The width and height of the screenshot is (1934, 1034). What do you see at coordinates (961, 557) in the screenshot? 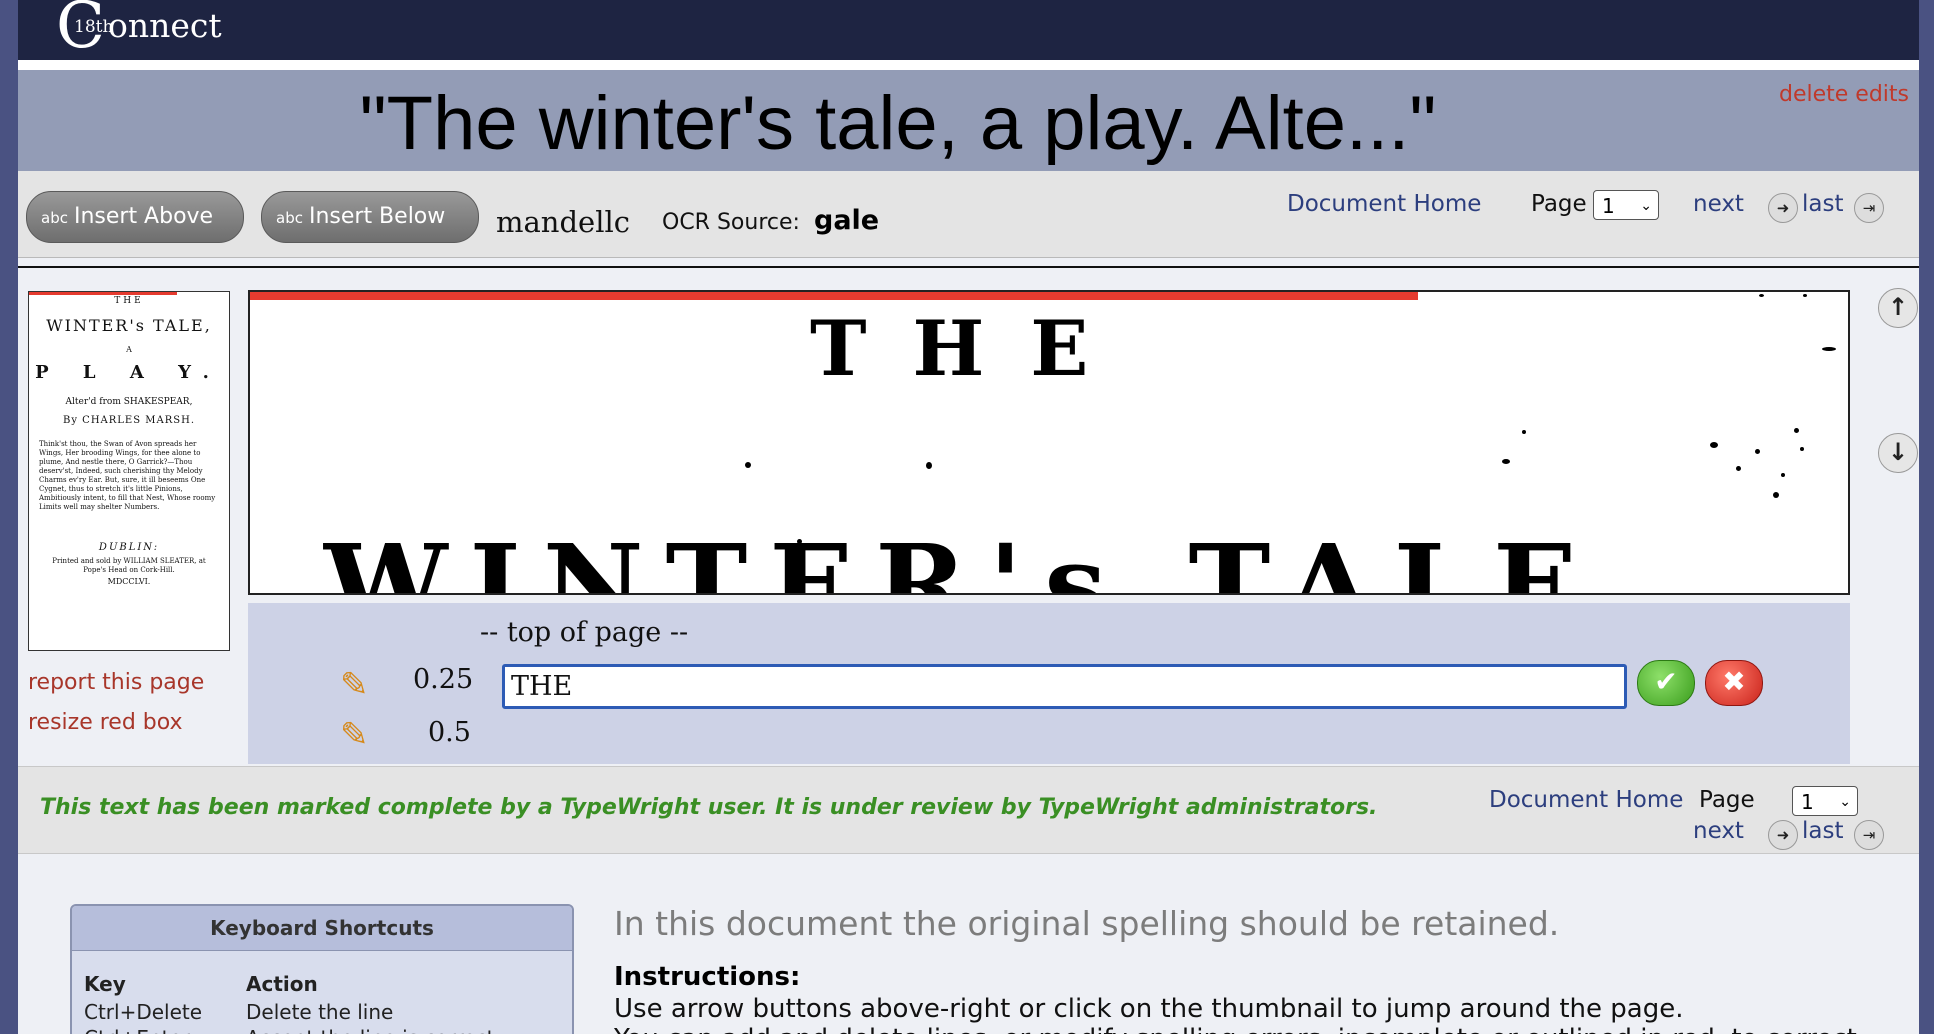
I see `scan-text-bottom: WINTER's TALE` at bounding box center [961, 557].